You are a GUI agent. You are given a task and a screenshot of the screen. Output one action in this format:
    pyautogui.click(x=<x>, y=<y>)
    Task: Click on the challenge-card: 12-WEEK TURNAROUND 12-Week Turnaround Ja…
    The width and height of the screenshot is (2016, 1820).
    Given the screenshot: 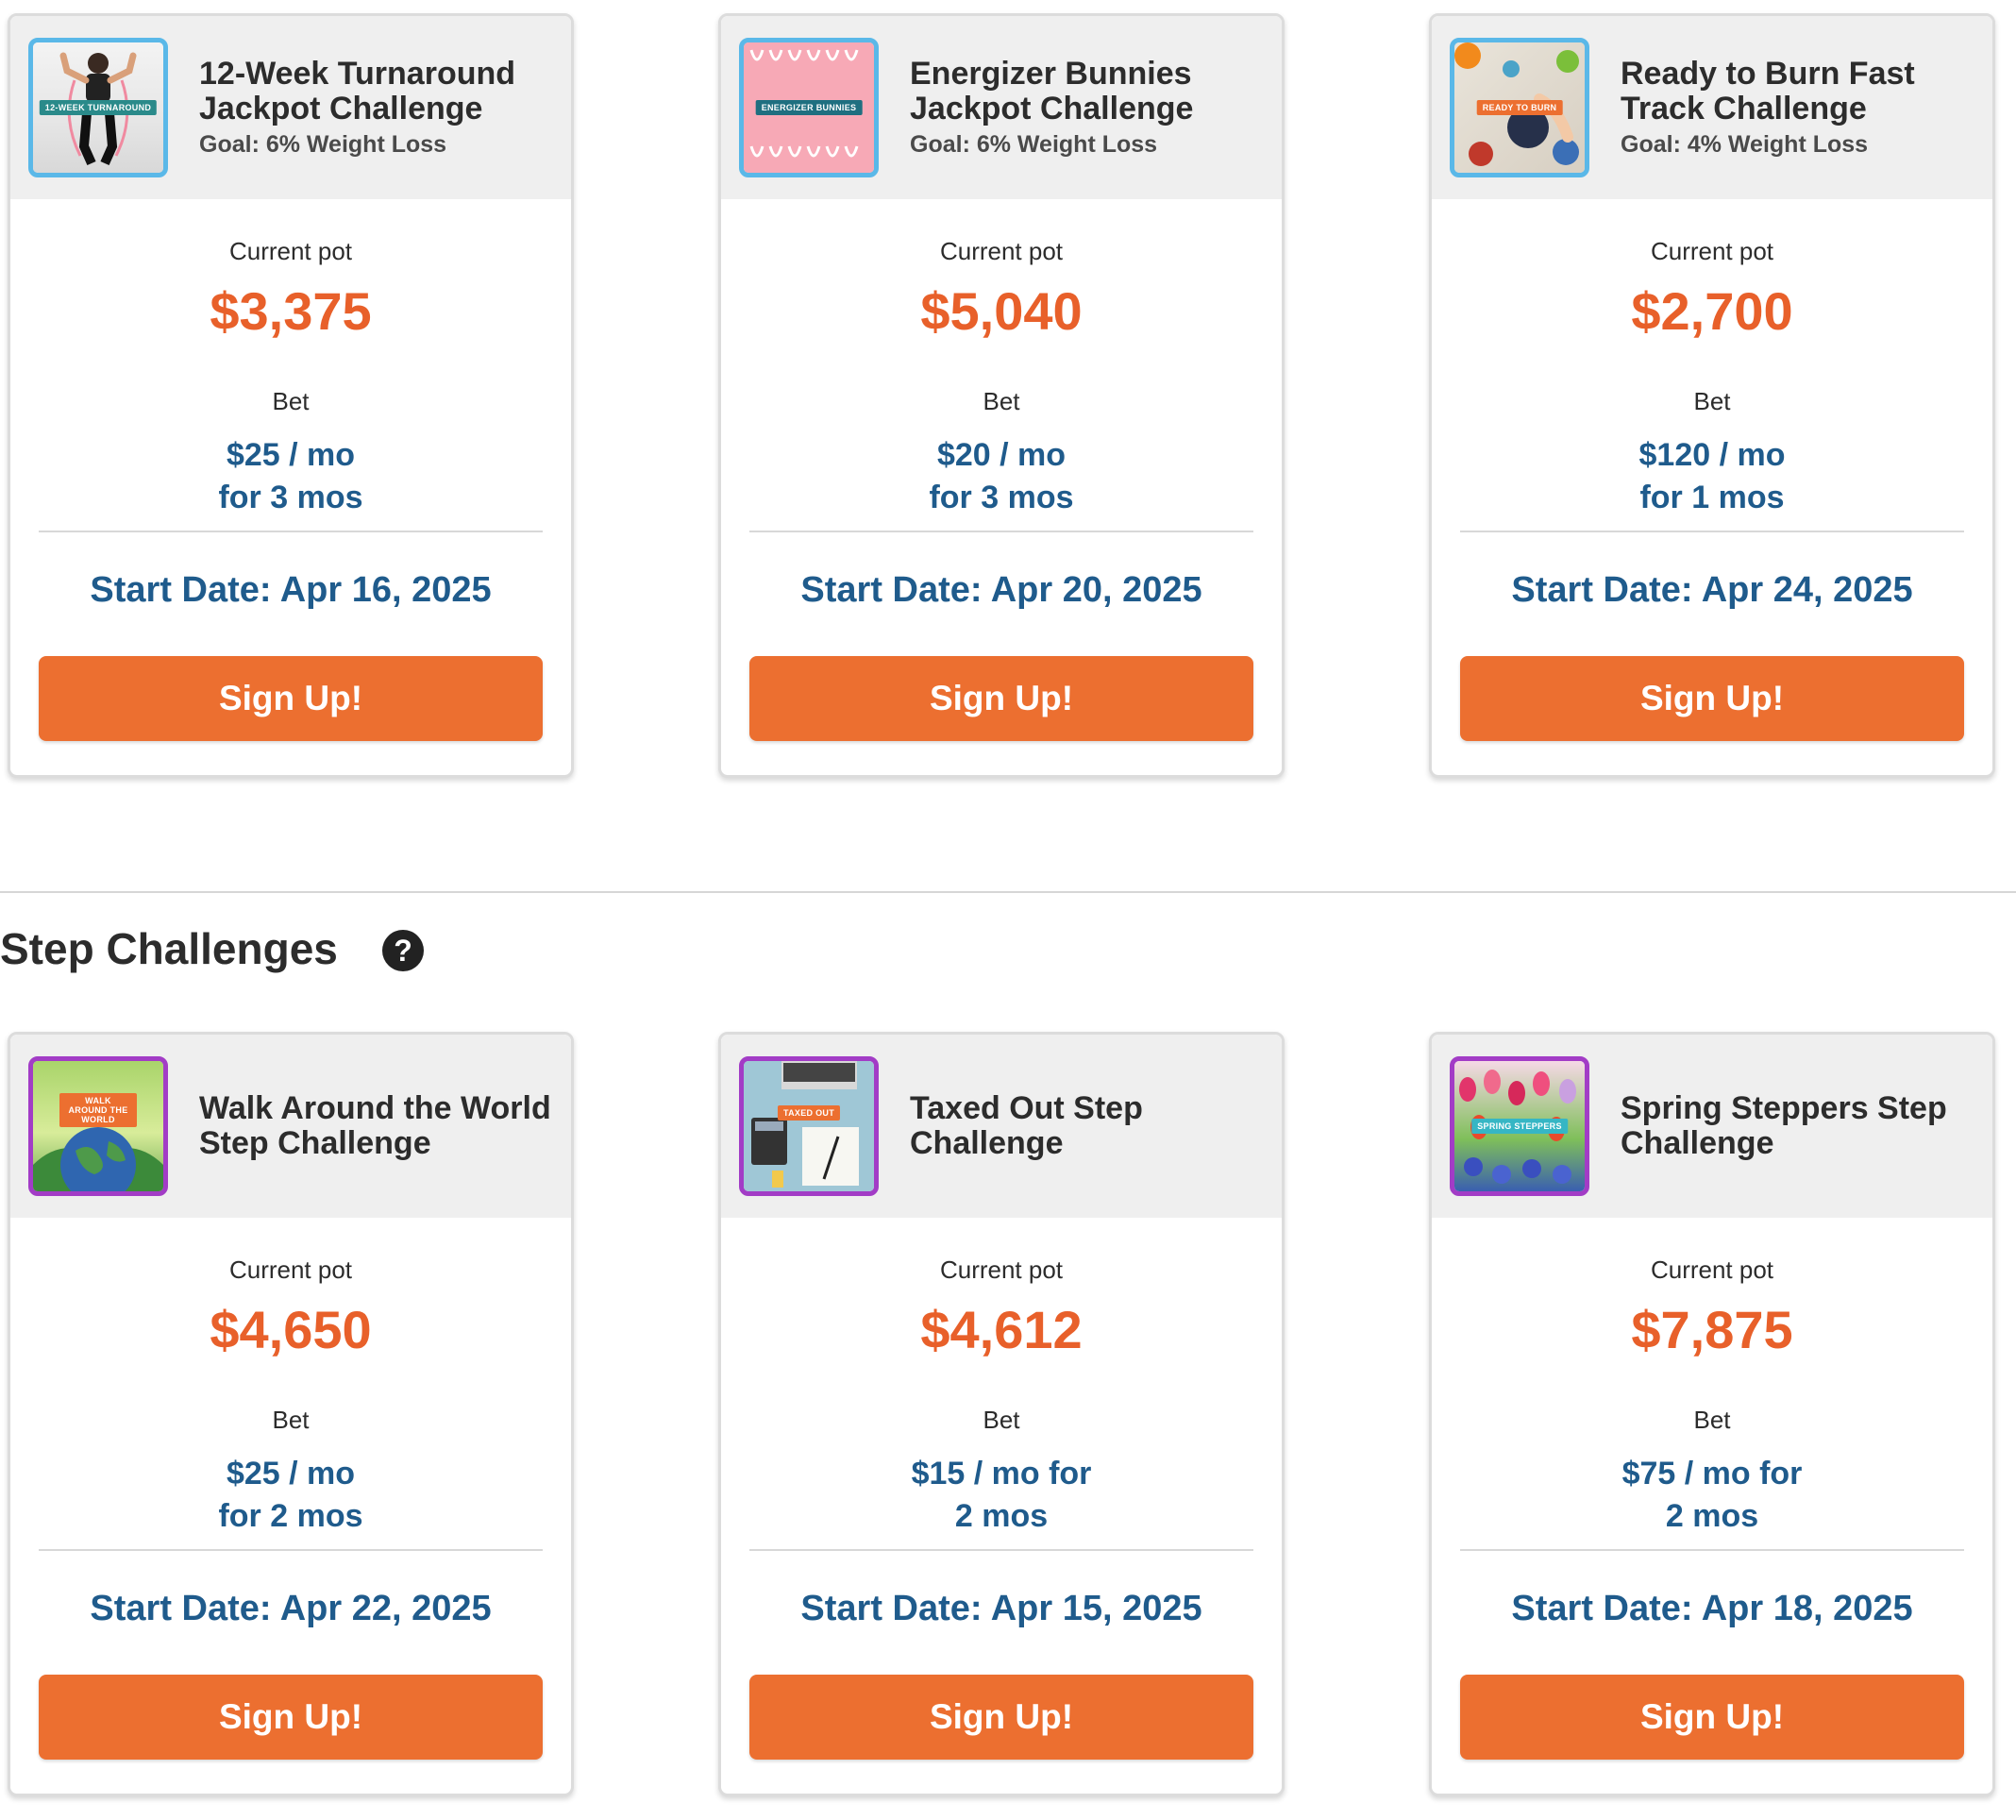 What is the action you would take?
    pyautogui.click(x=291, y=395)
    